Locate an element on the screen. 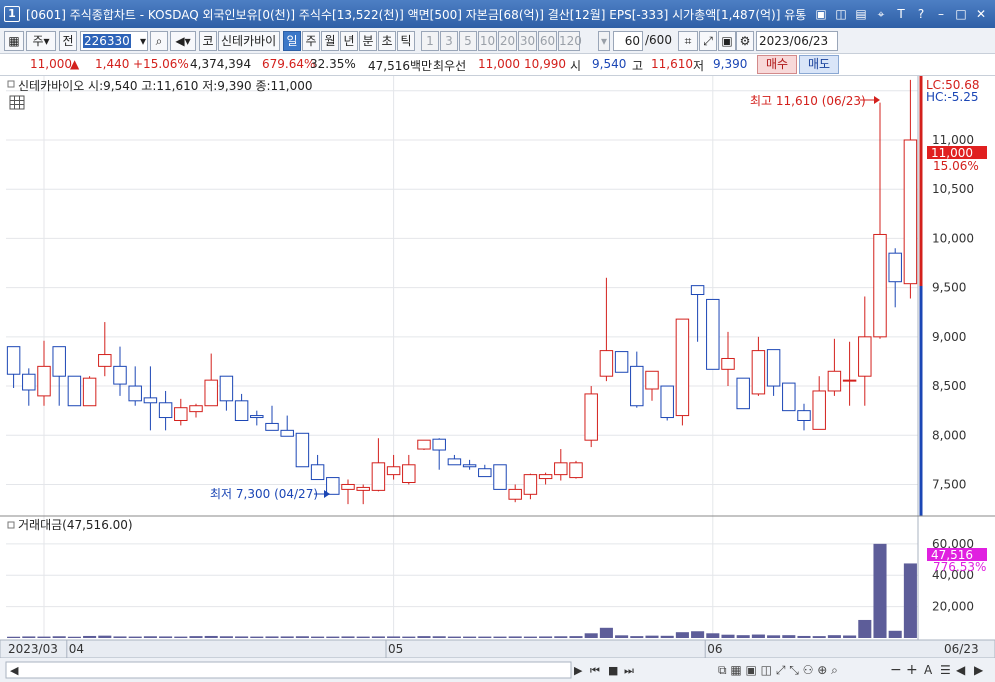 This screenshot has width=995, height=682. help-icon: ? is located at coordinates (921, 14).